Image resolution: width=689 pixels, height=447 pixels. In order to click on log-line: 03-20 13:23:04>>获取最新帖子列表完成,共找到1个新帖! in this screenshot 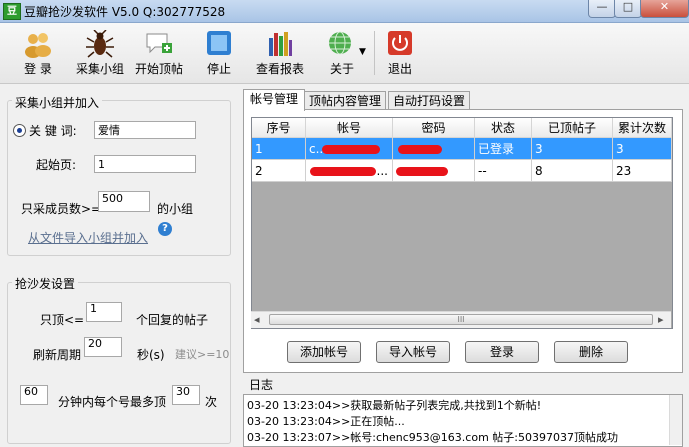, I will do `click(394, 405)`.